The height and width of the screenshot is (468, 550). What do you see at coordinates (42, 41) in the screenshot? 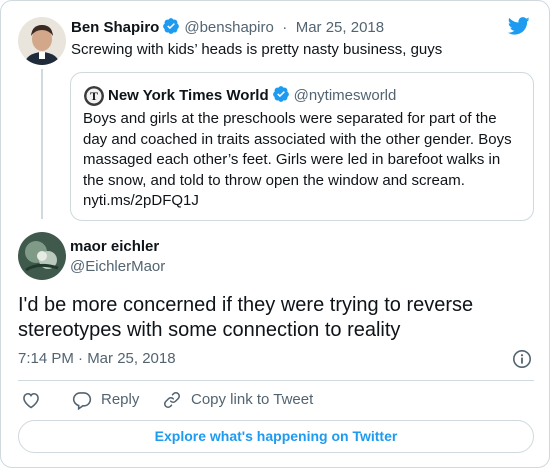
I see `avatar-ben-shapiro` at bounding box center [42, 41].